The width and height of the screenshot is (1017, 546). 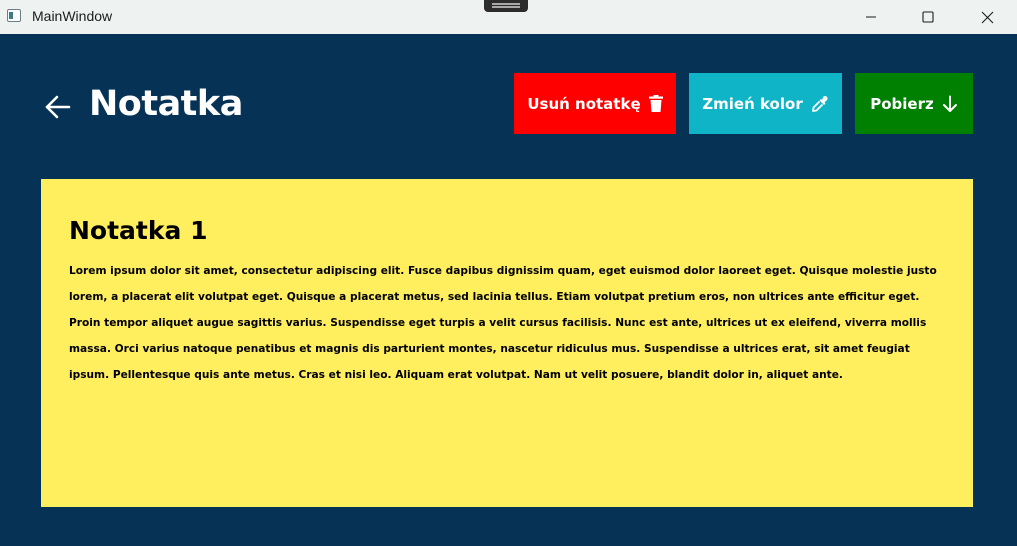 I want to click on minimize-button, so click(x=871, y=17).